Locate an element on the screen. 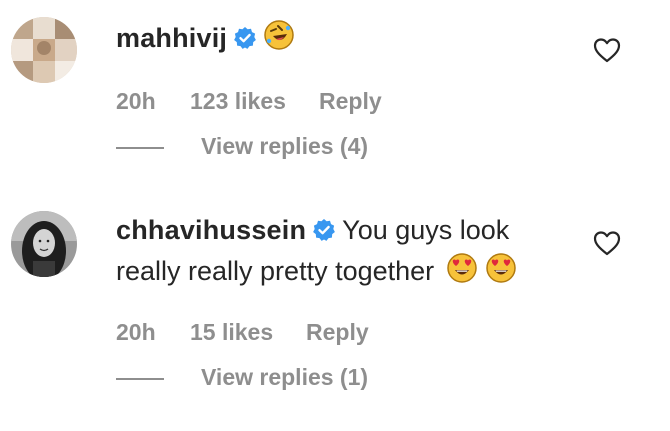  view-replies-label: View replies (1) is located at coordinates (285, 377).